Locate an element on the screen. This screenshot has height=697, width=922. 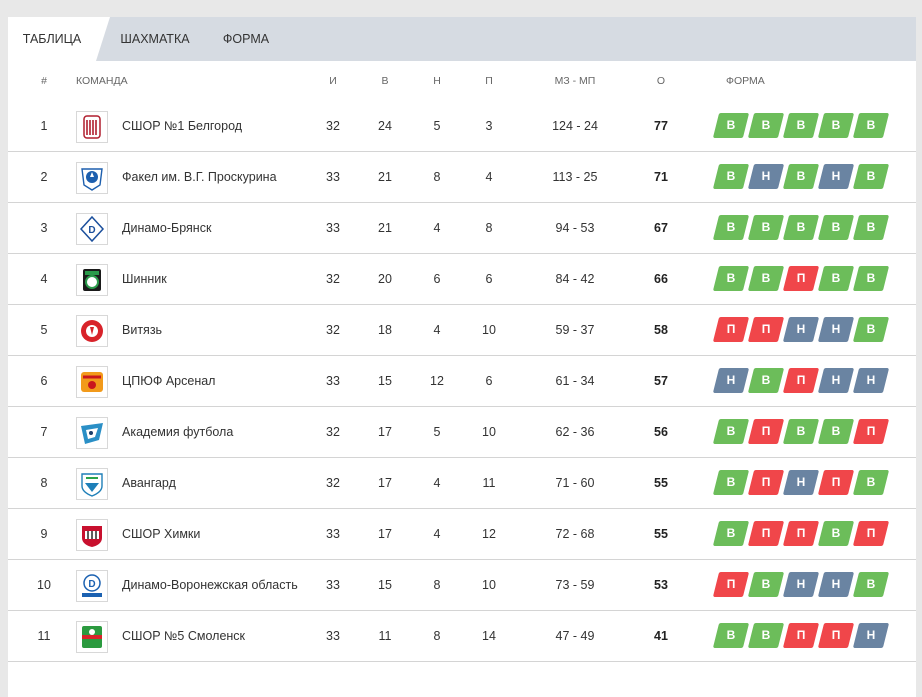
avangard-logo-icon is located at coordinates (92, 484).